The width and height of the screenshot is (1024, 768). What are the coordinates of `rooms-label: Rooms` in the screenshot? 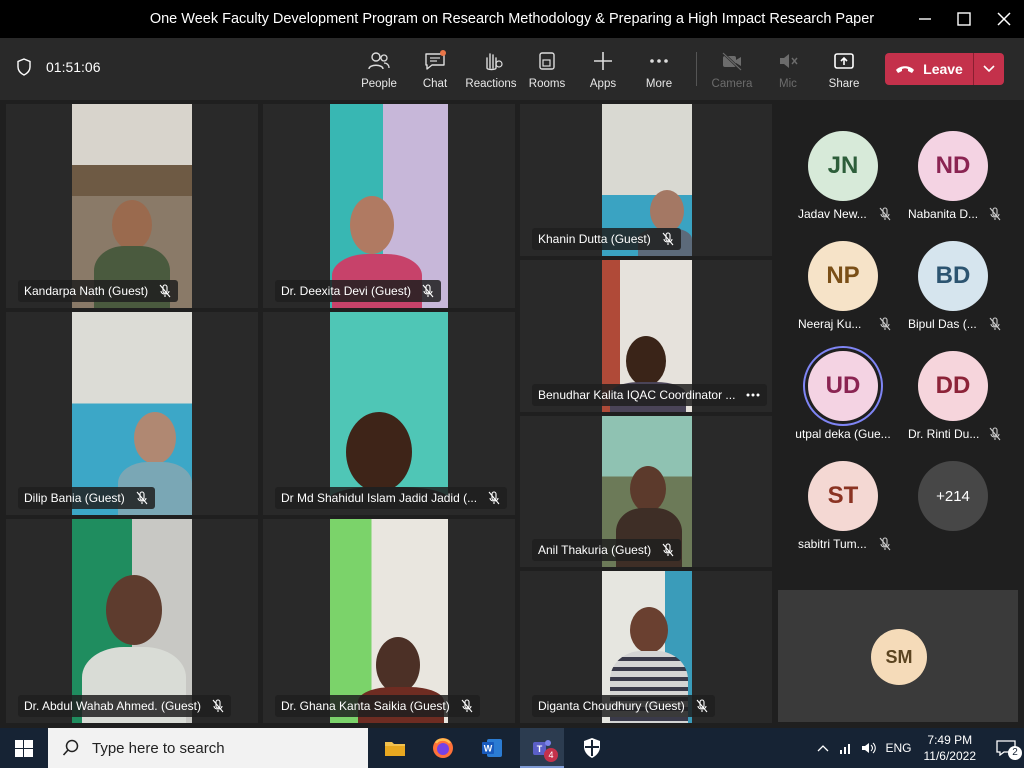 It's located at (547, 84).